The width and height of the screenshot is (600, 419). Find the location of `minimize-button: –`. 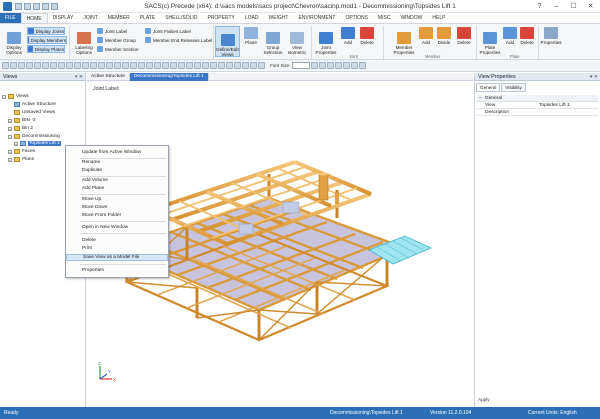

minimize-button: – is located at coordinates (556, 6).